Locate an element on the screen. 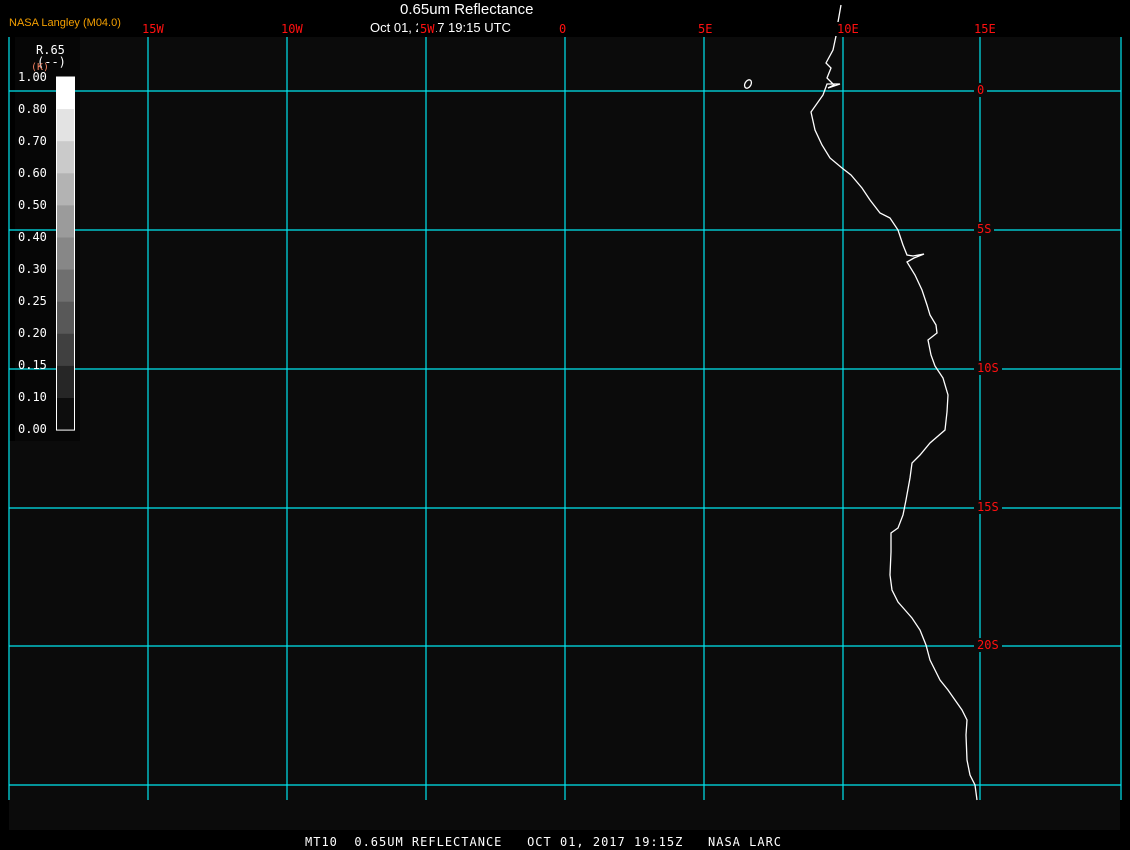  colorbar-tick-label: 0.15 is located at coordinates (32, 365).